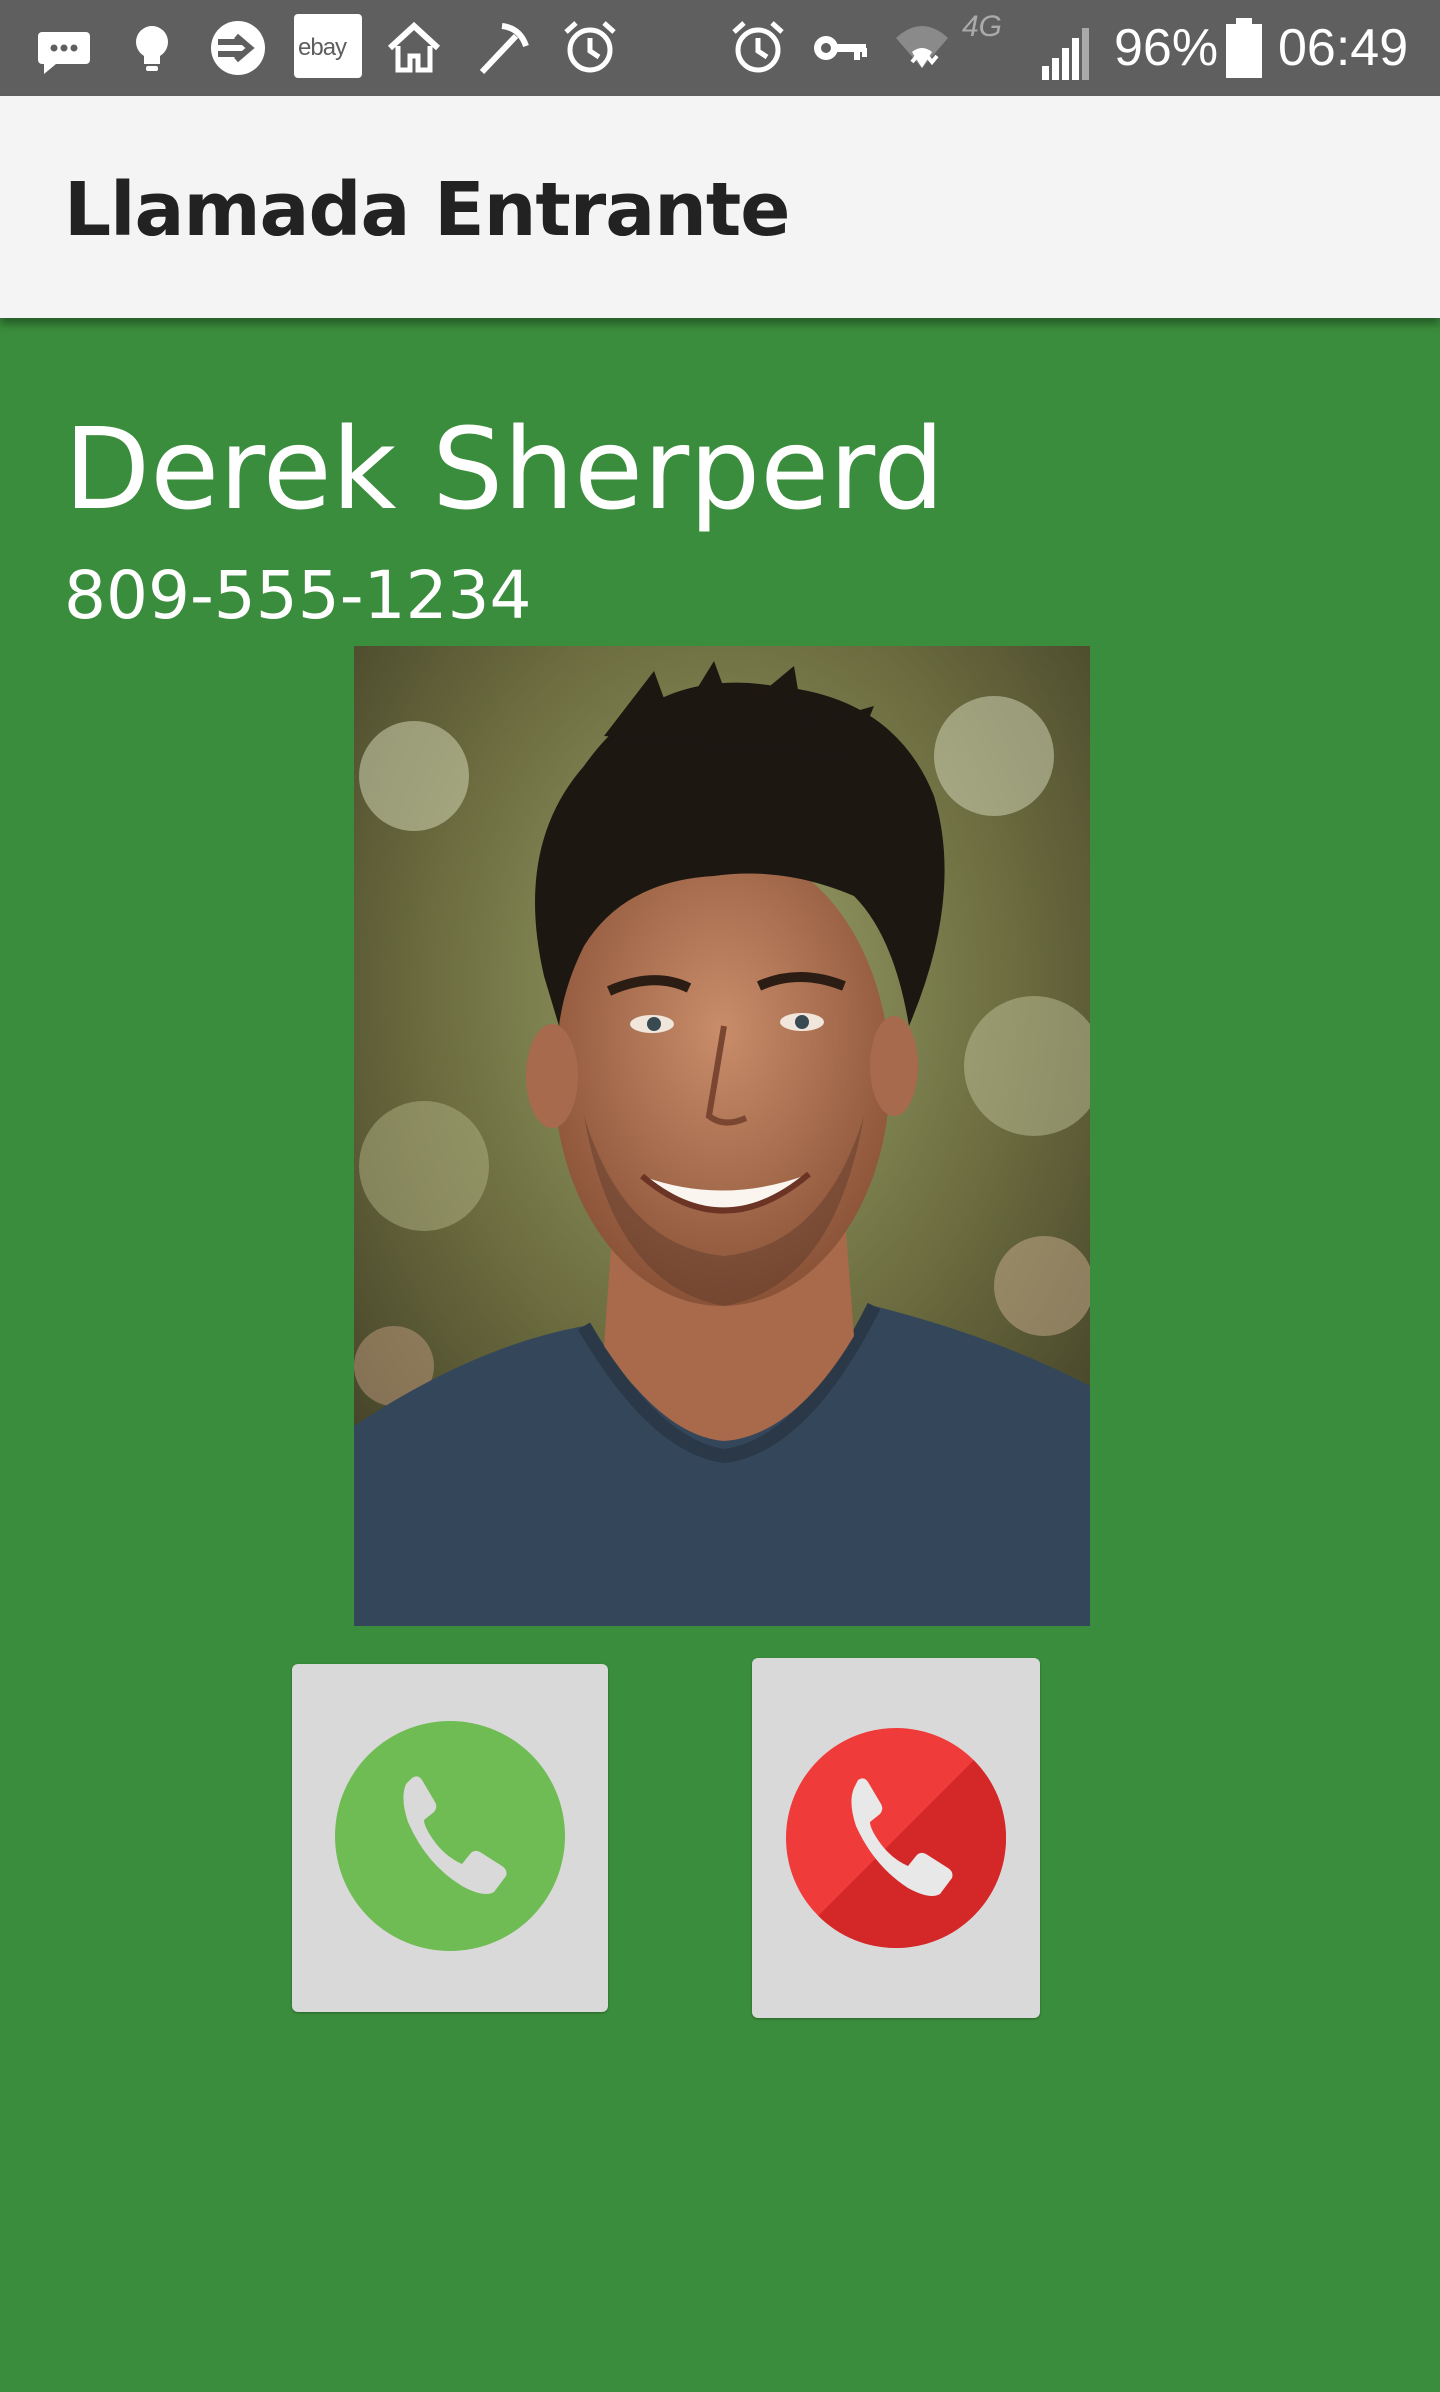  Describe the element at coordinates (1244, 48) in the screenshot. I see `battery-icon` at that location.